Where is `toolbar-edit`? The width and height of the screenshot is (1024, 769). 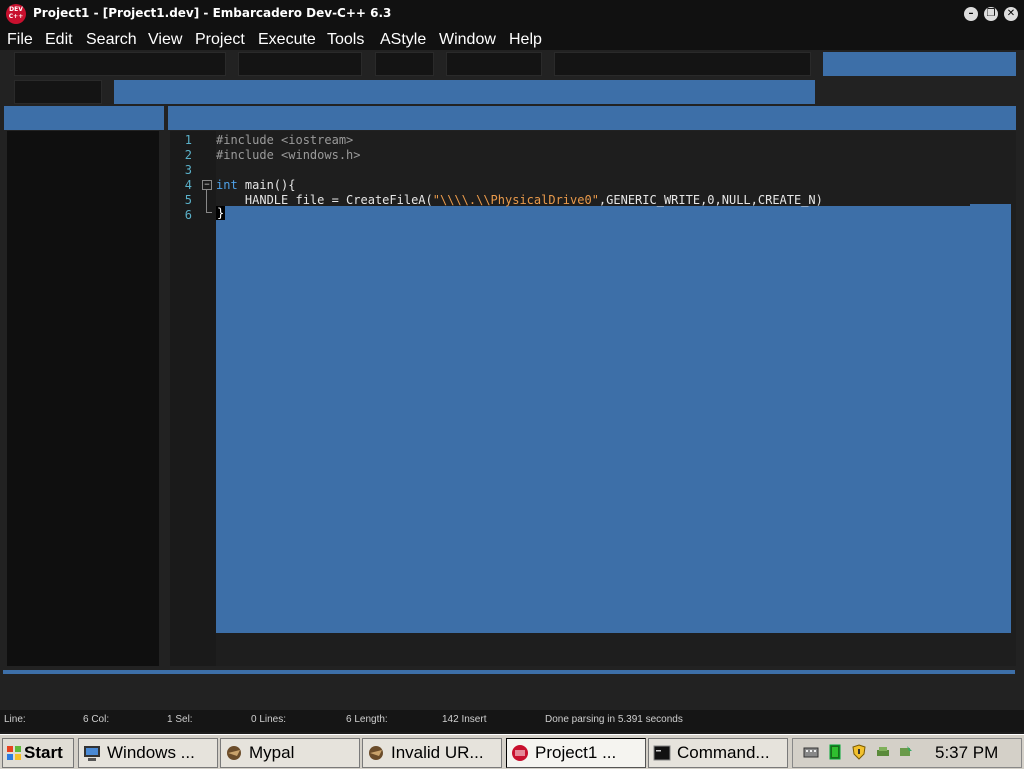
toolbar-edit is located at coordinates (300, 64).